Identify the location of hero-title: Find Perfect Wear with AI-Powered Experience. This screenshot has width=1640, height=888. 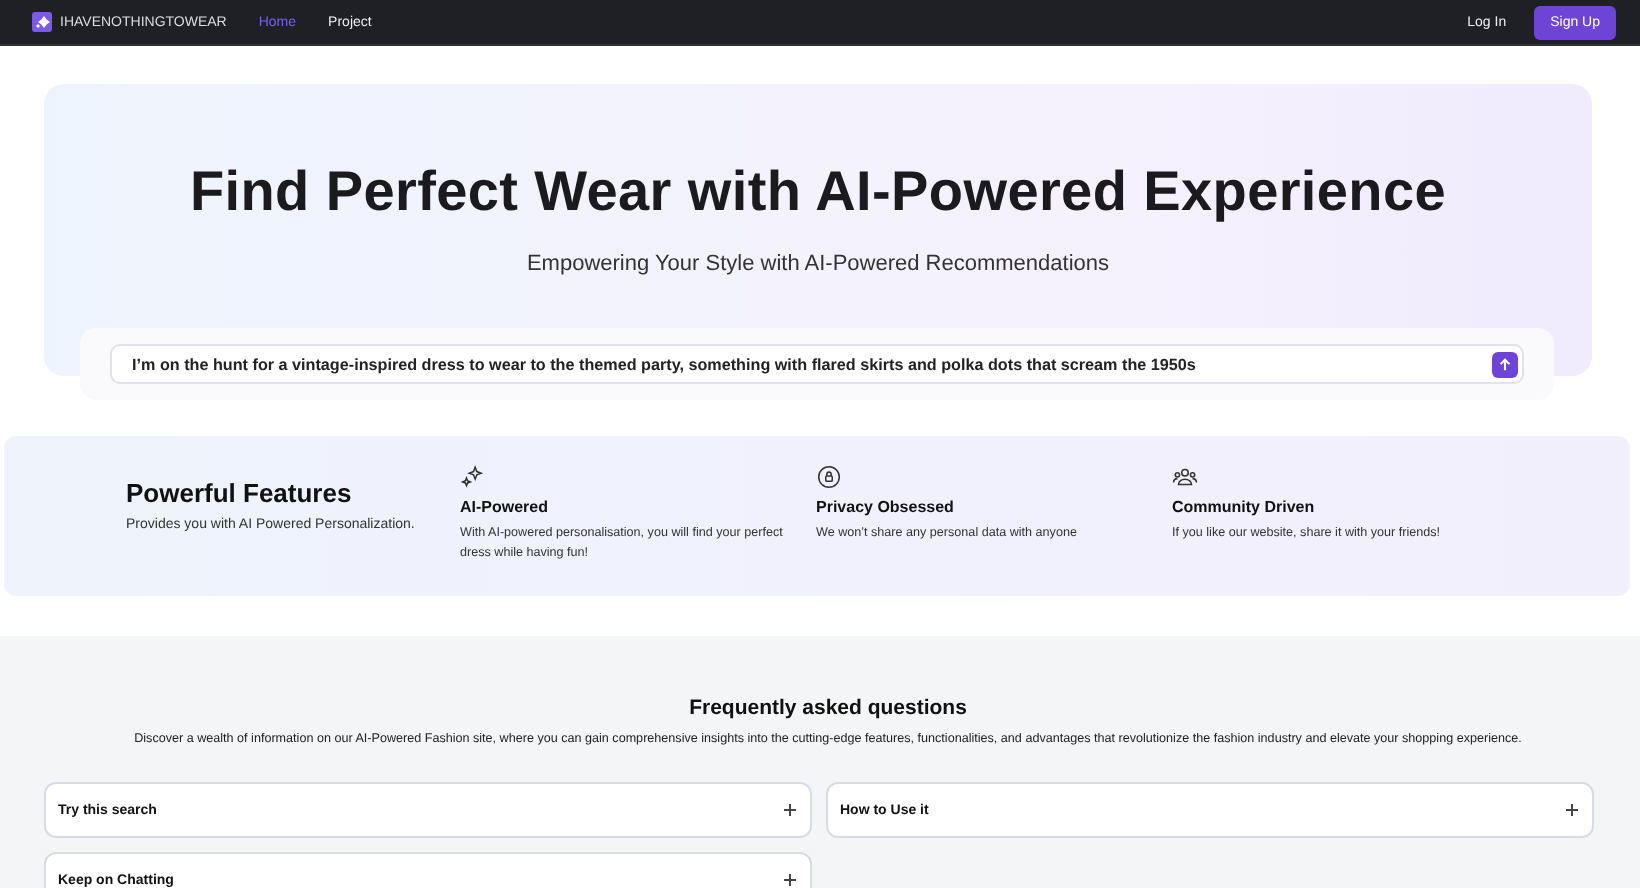
(818, 192).